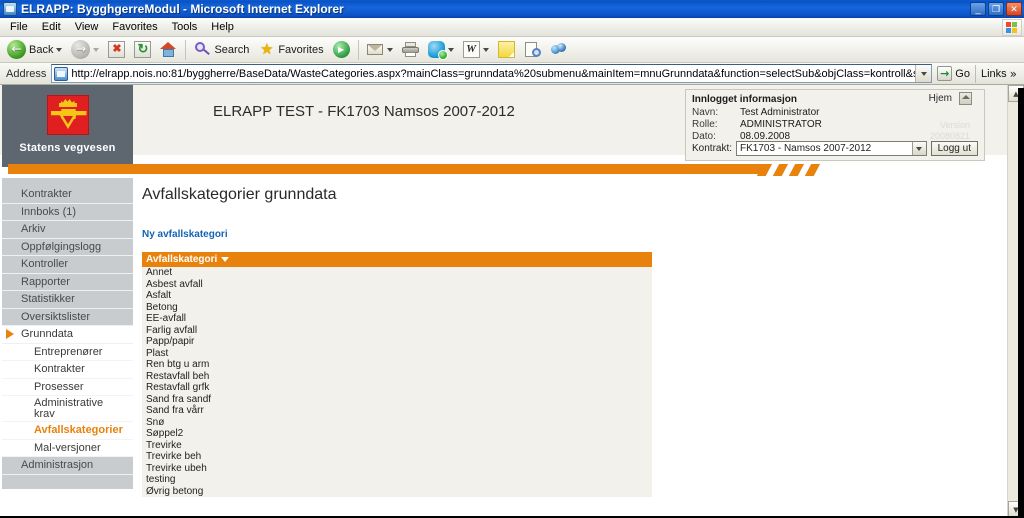 Image resolution: width=1024 pixels, height=518 pixels. What do you see at coordinates (67, 247) in the screenshot?
I see `sidebar-item-oppfolgingslogg: Oppfølgingslogg` at bounding box center [67, 247].